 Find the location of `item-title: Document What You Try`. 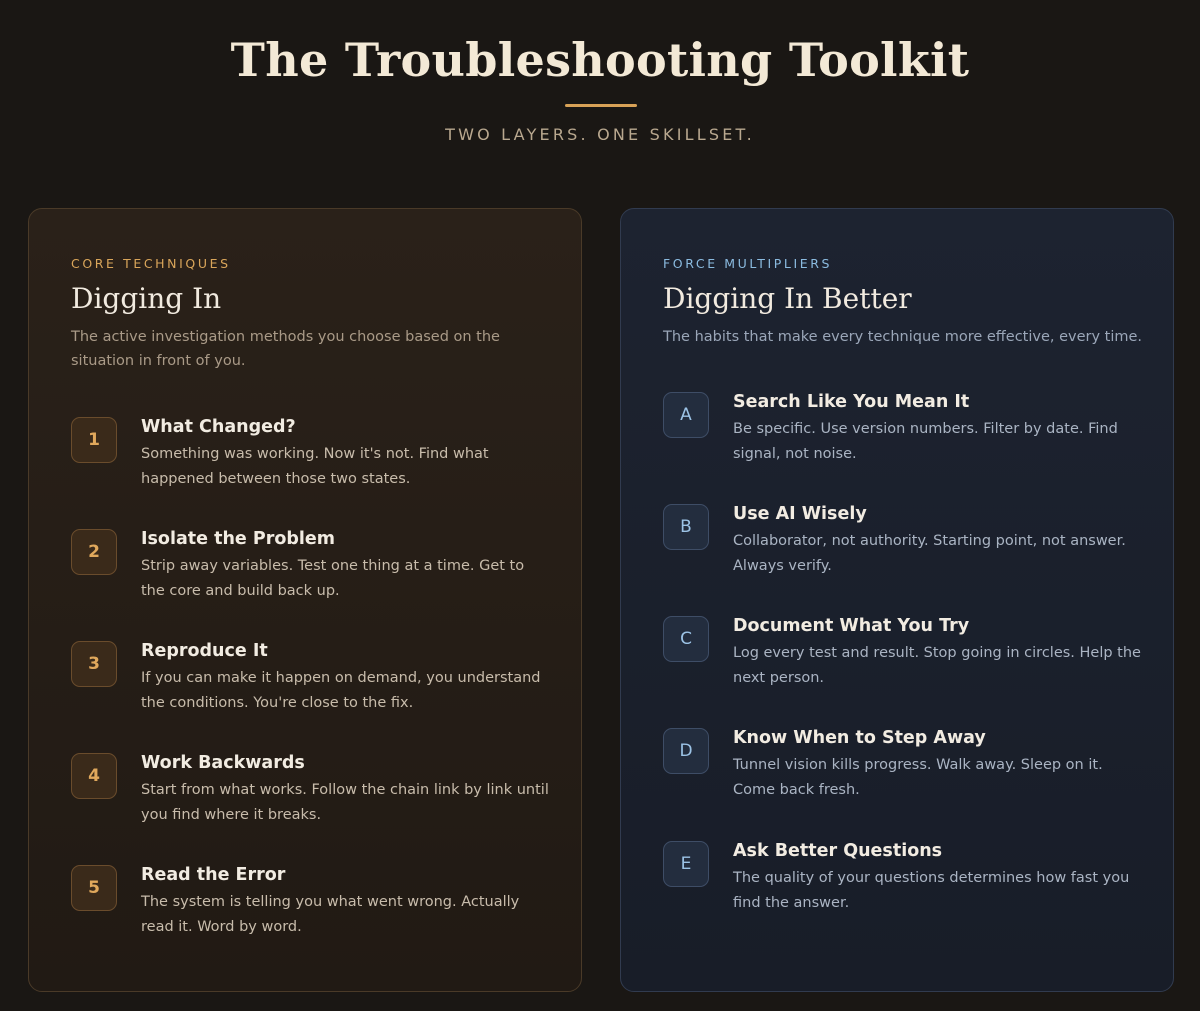

item-title: Document What You Try is located at coordinates (851, 626).